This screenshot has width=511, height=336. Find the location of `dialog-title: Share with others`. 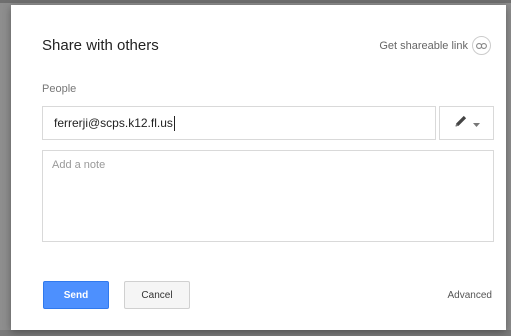

dialog-title: Share with others is located at coordinates (100, 45).